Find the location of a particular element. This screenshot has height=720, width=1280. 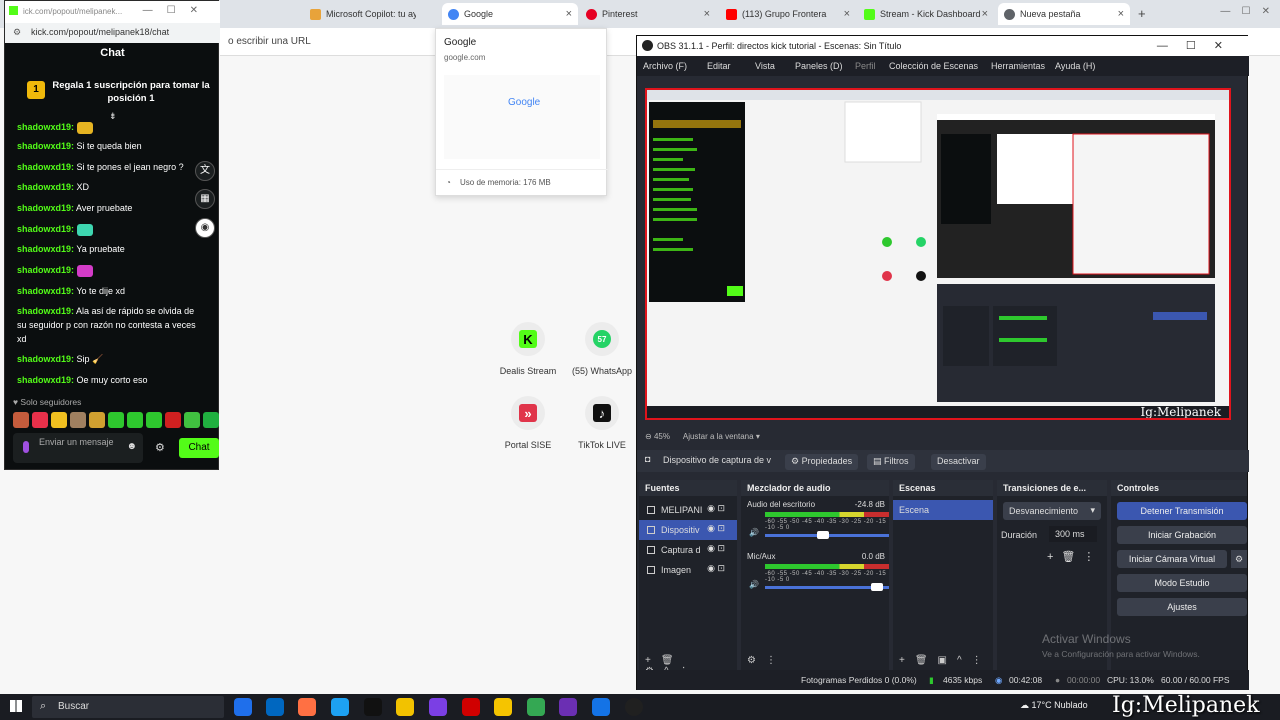

sources-footer-buttons: +🗑⚙^⋮ is located at coordinates (688, 664).